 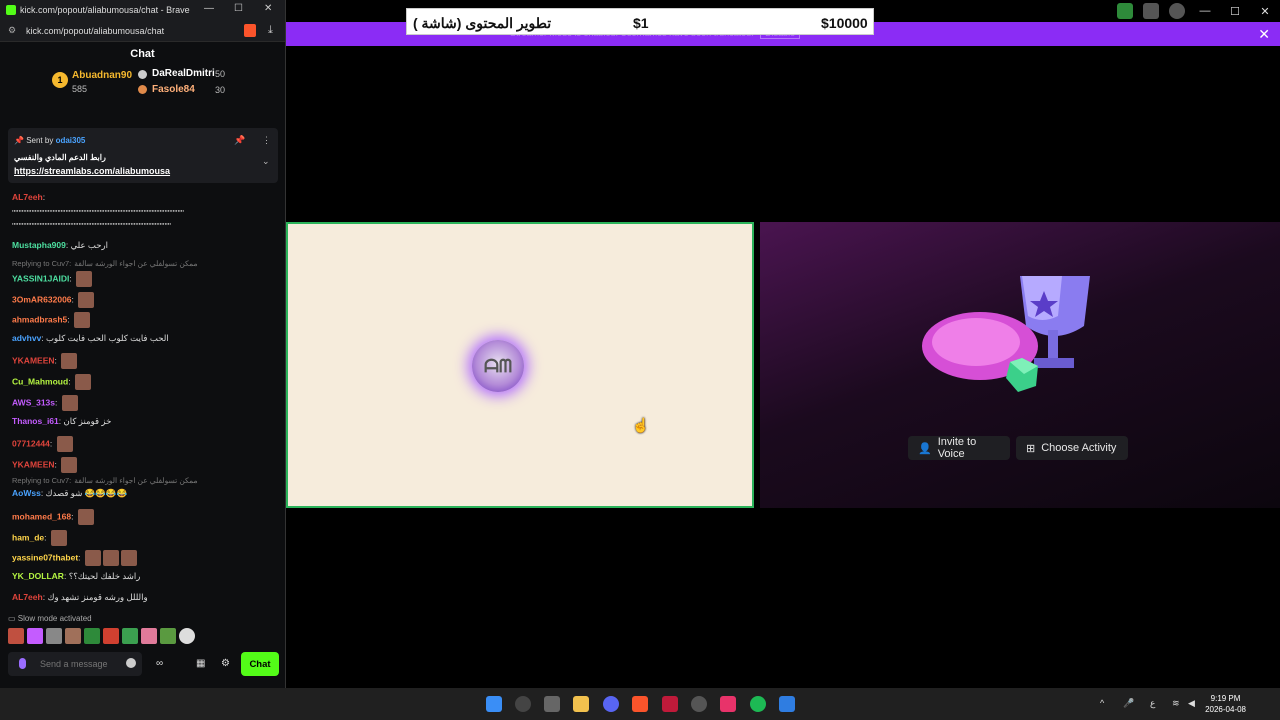 I want to click on clock: 9:19 PM 2026-04-08, so click(x=1225, y=704).